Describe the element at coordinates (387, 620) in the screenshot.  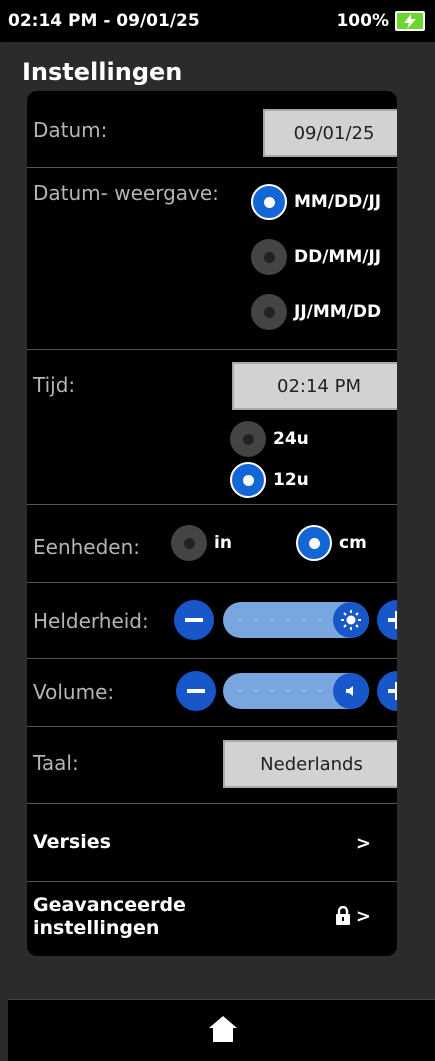
I see `brightness-increase-button` at that location.